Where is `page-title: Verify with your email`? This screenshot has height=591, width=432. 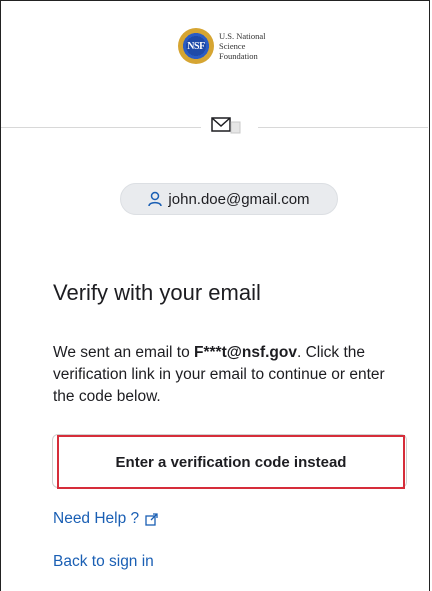 page-title: Verify with your email is located at coordinates (157, 292).